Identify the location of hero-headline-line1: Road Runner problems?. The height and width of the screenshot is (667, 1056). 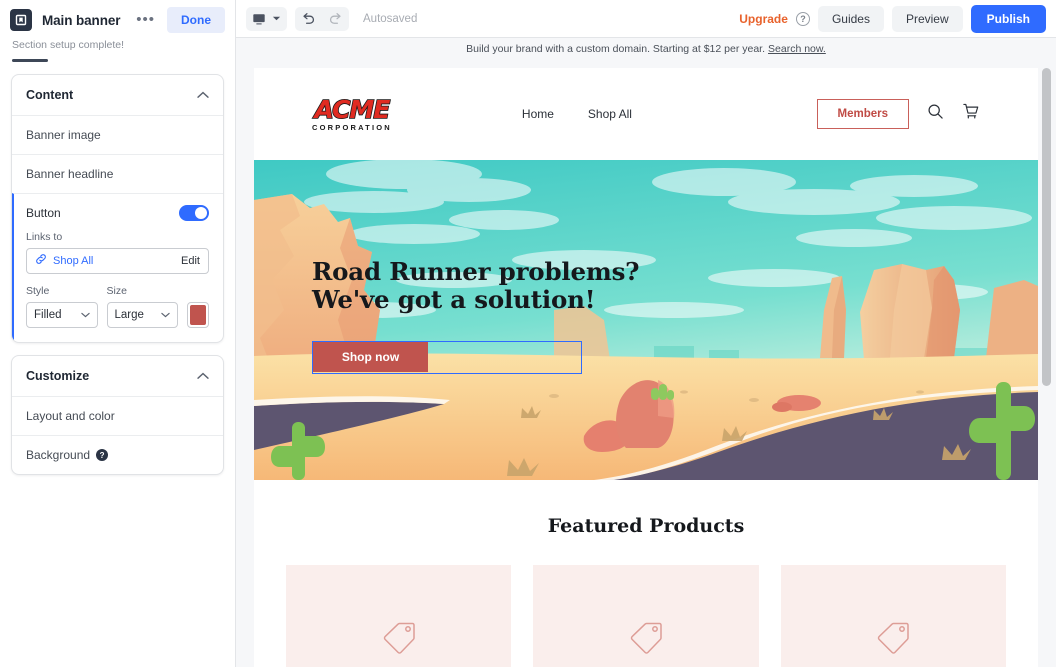
(476, 271).